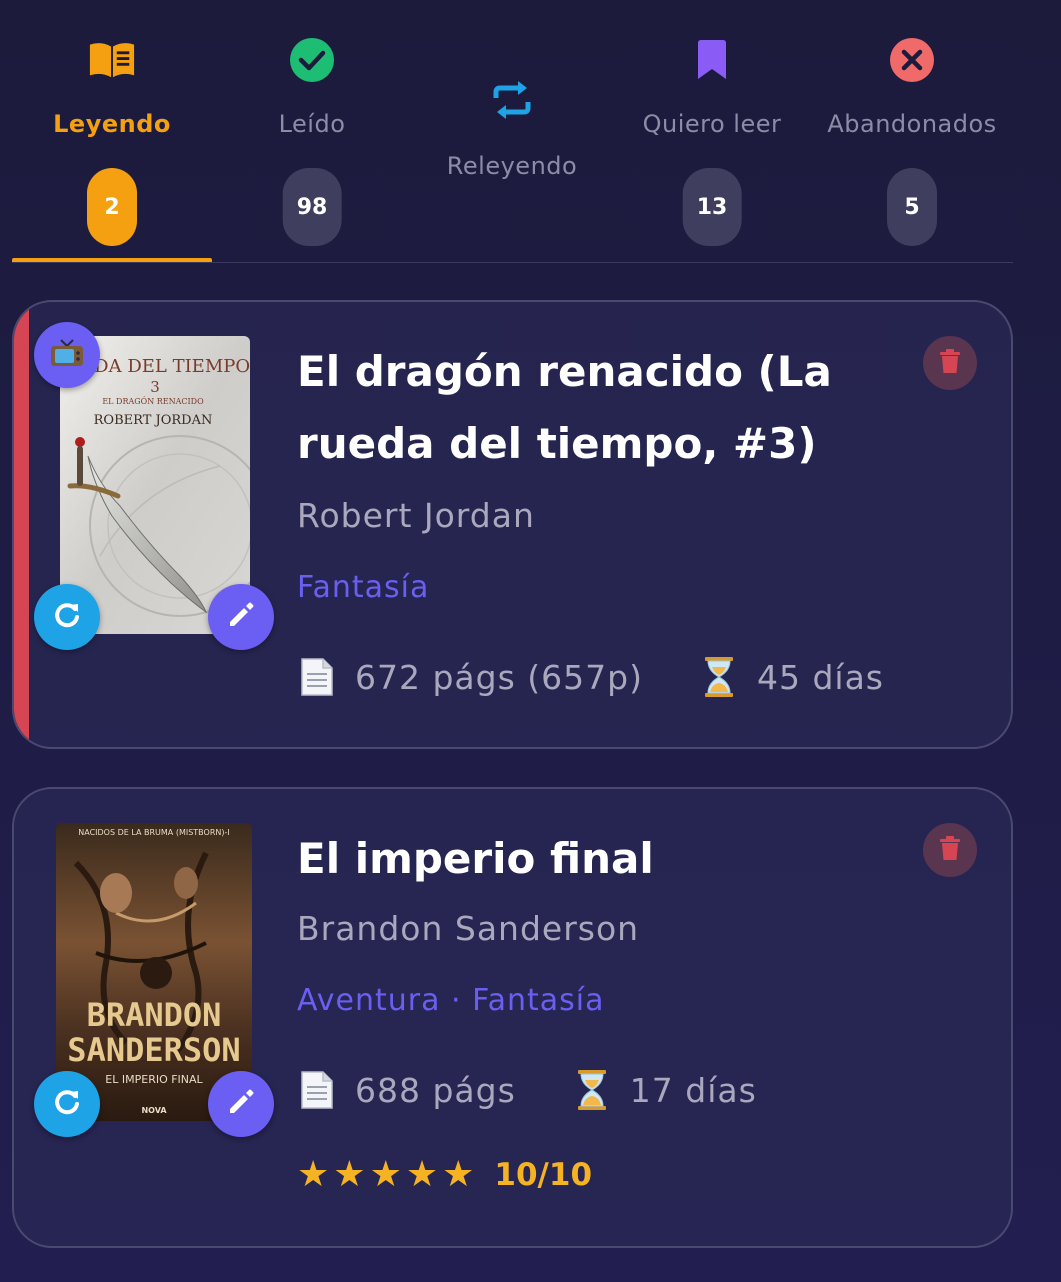 This screenshot has width=1061, height=1282. Describe the element at coordinates (527, 1090) in the screenshot. I see `book-meta: 688 págs 17 días` at that location.